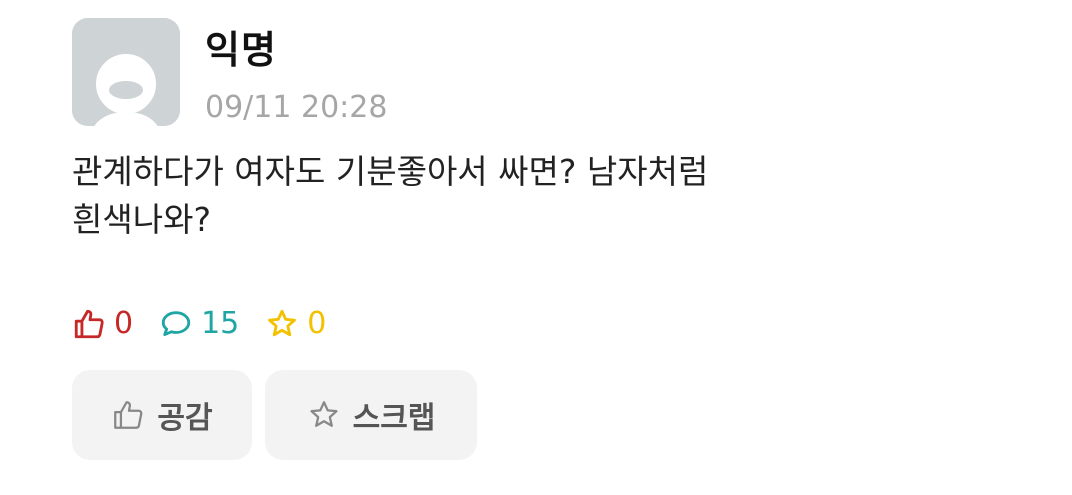 Image resolution: width=1072 pixels, height=495 pixels. Describe the element at coordinates (394, 418) in the screenshot. I see `scrap-button-label: 스크랩` at that location.